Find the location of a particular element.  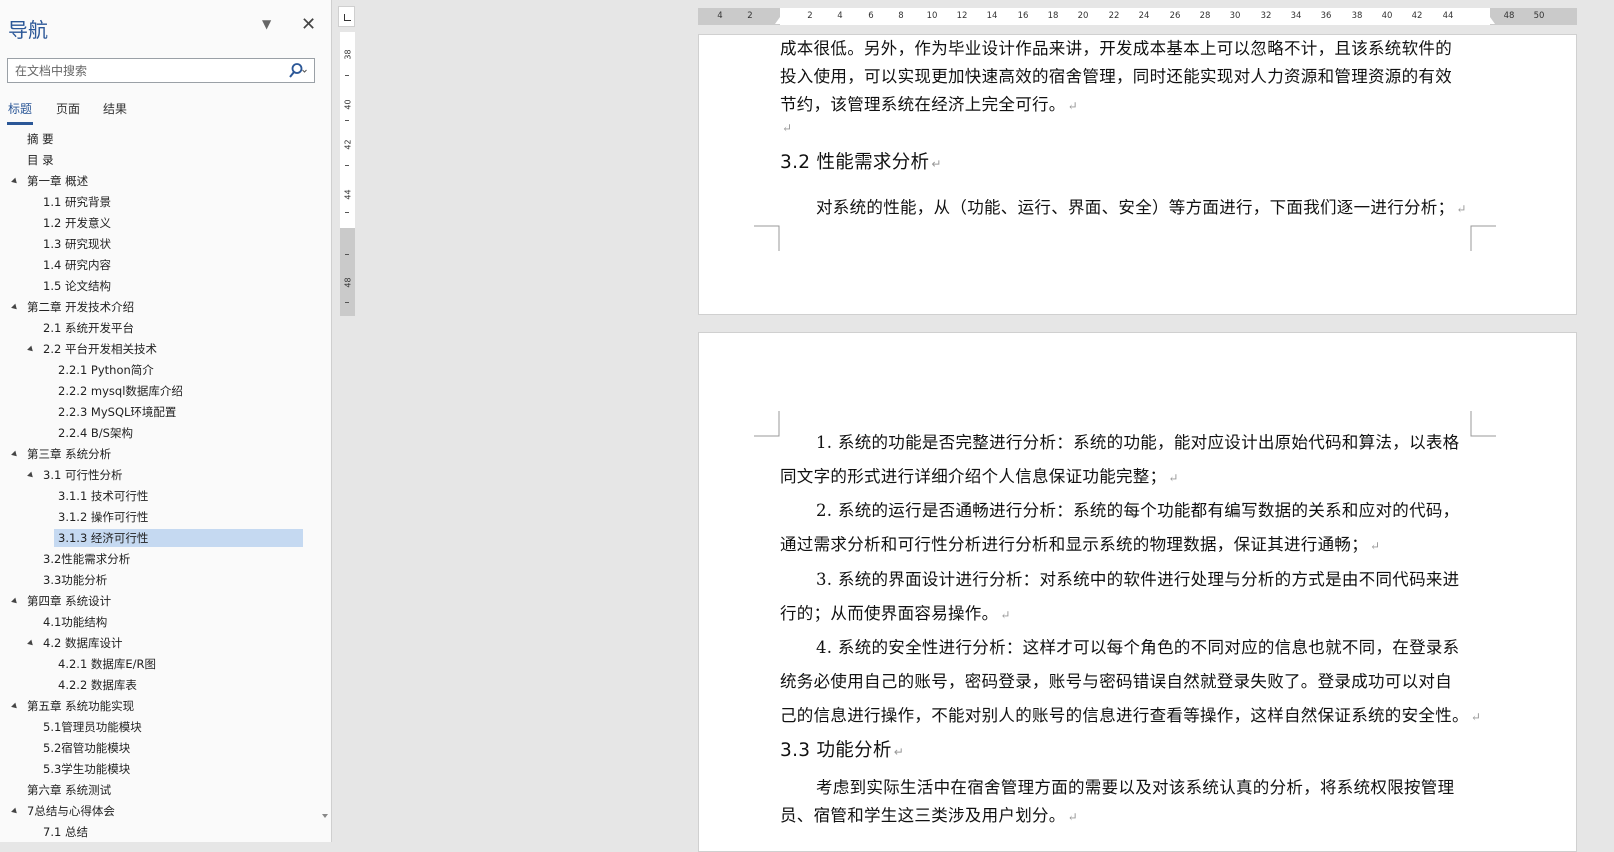

ruler-number: 28 is located at coordinates (1205, 16).